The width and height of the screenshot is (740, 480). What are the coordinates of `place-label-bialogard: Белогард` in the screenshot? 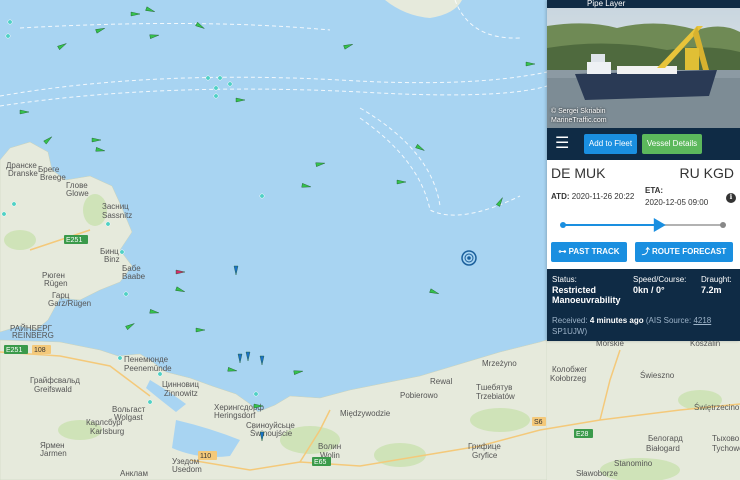 It's located at (665, 438).